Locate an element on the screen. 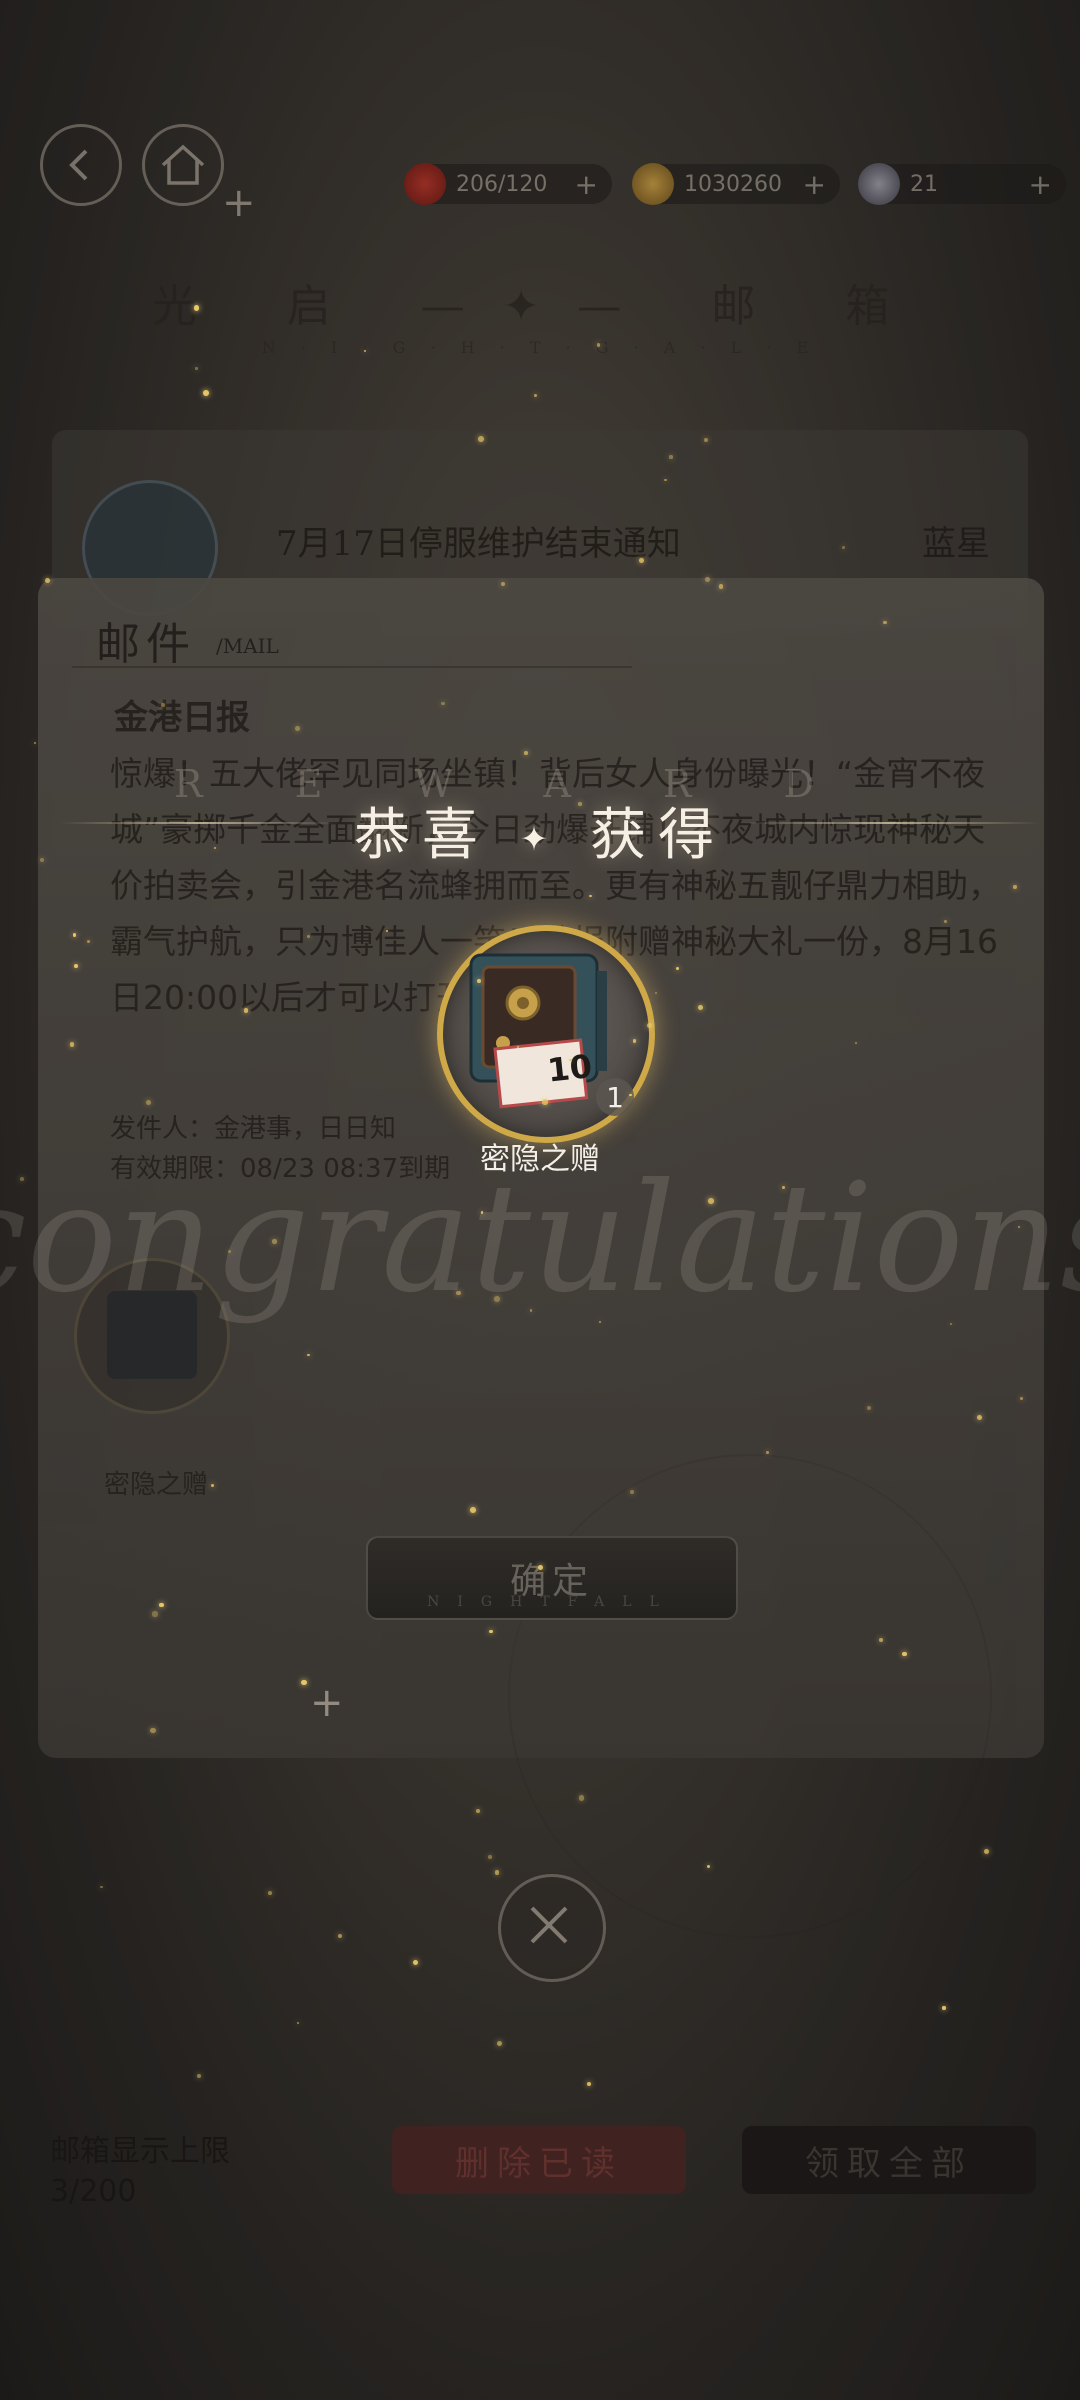 This screenshot has width=1080, height=2400. reward-count: 1 is located at coordinates (615, 1097).